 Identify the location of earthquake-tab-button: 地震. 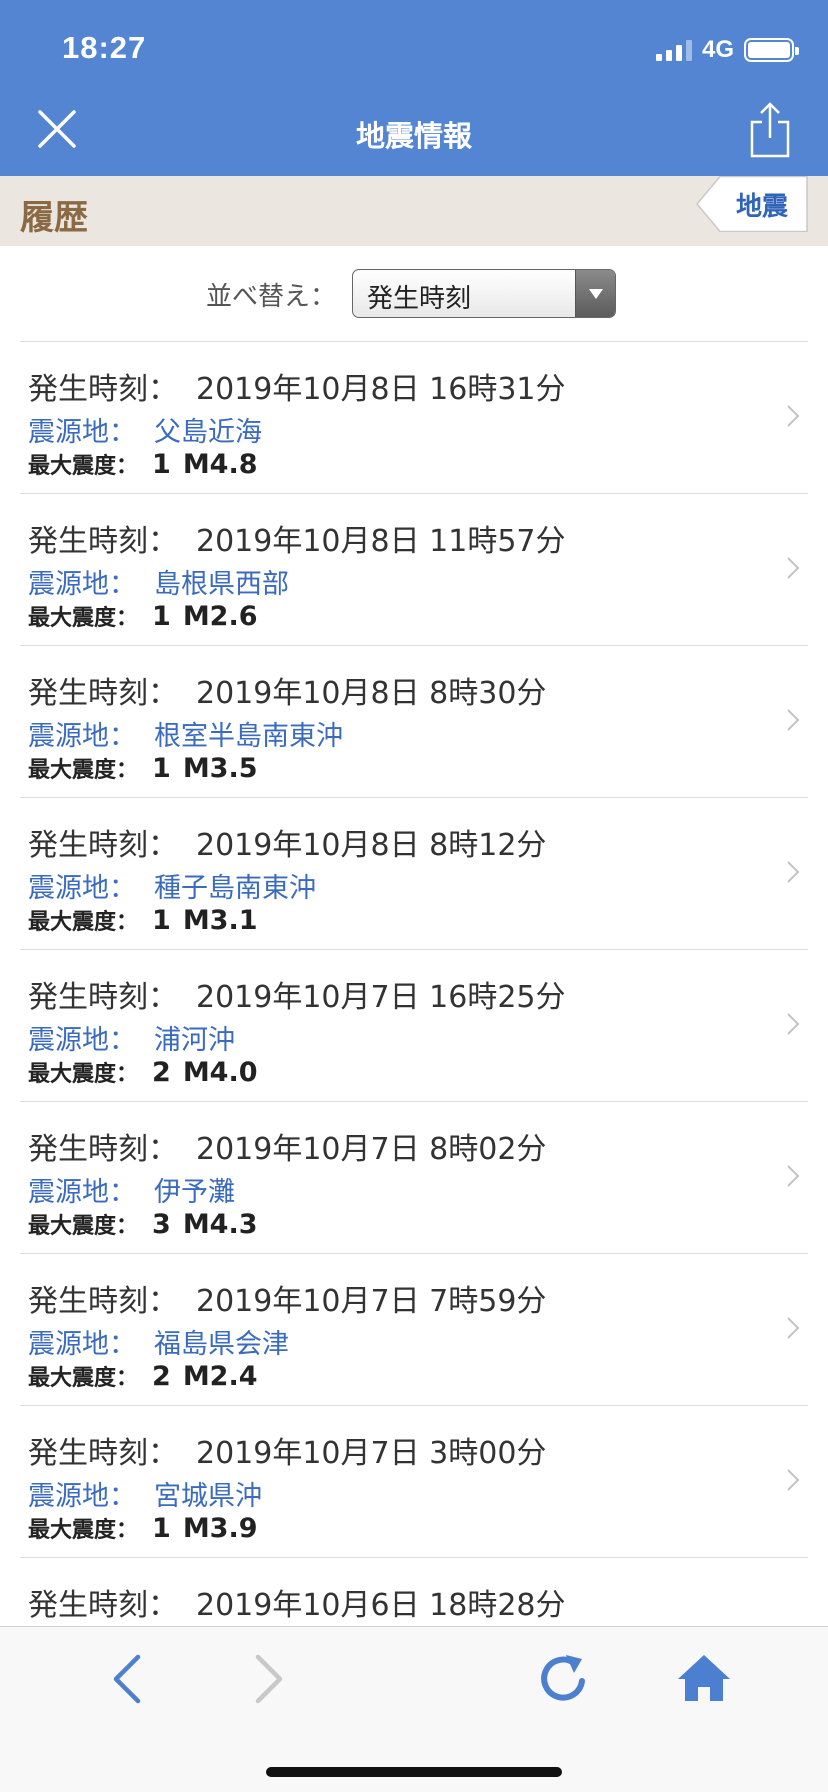
(752, 204).